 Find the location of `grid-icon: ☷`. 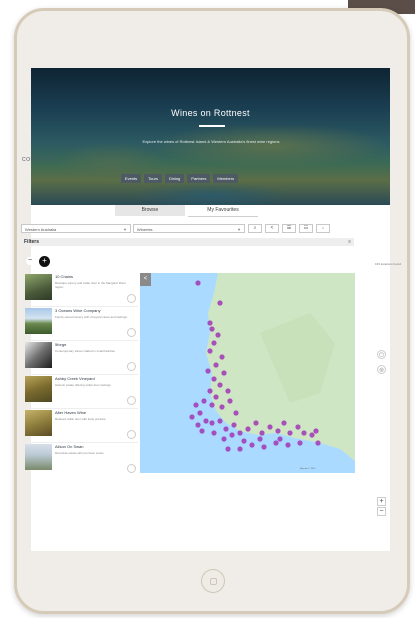

grid-icon: ☷ is located at coordinates (306, 228).